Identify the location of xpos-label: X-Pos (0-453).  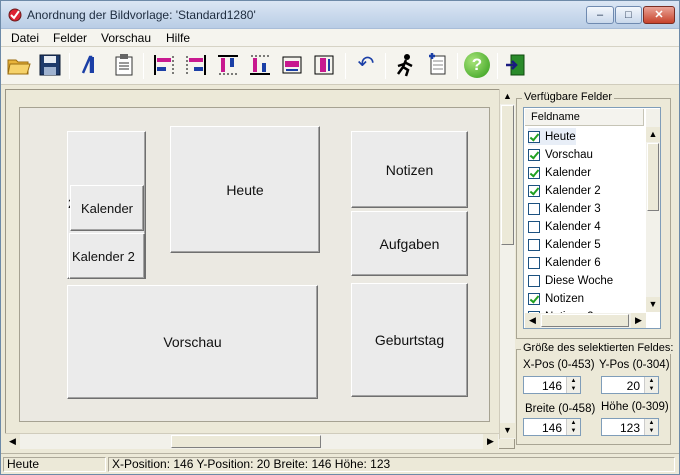
(559, 365).